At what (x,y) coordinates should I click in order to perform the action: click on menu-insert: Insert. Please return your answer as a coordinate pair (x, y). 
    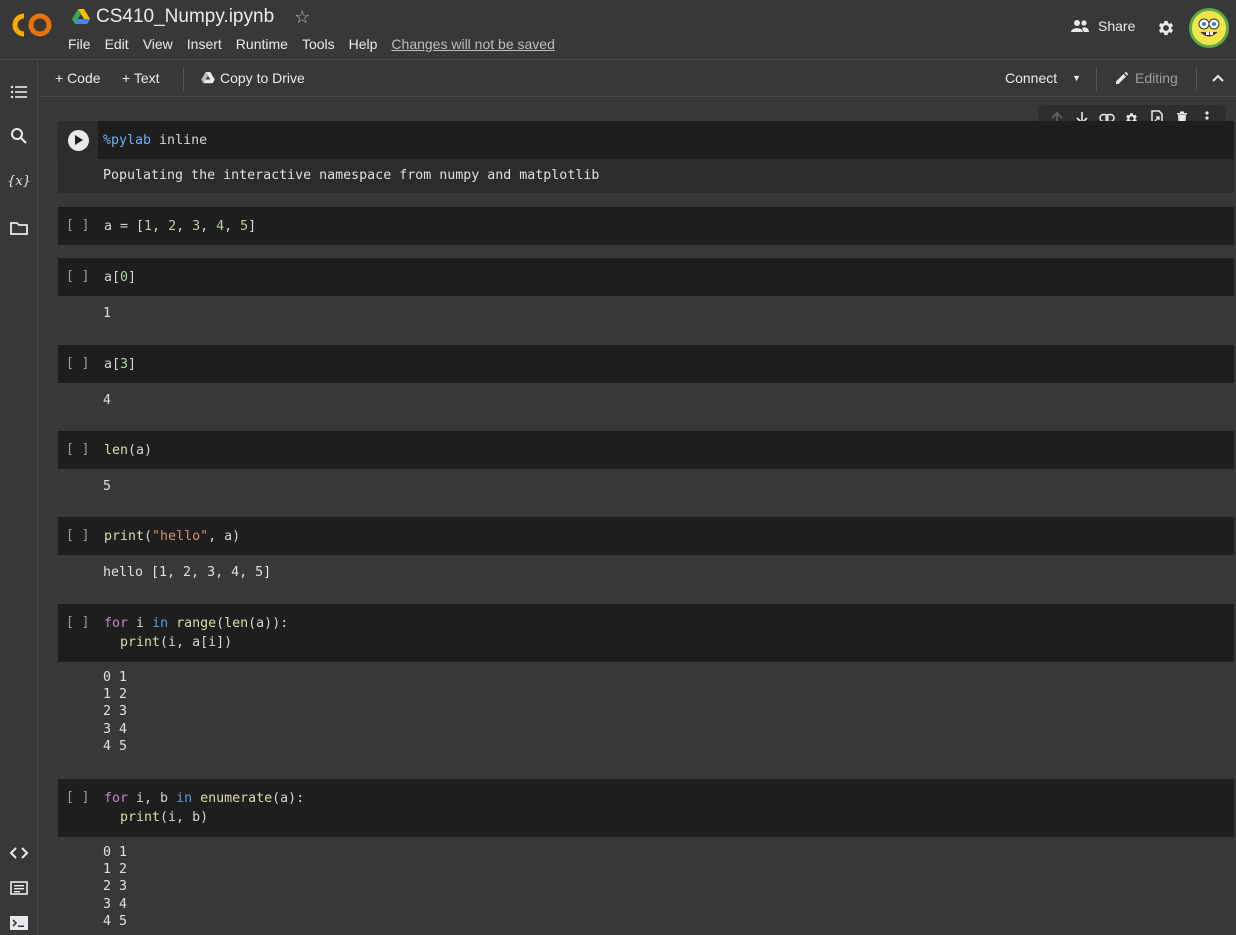
    Looking at the image, I should click on (208, 44).